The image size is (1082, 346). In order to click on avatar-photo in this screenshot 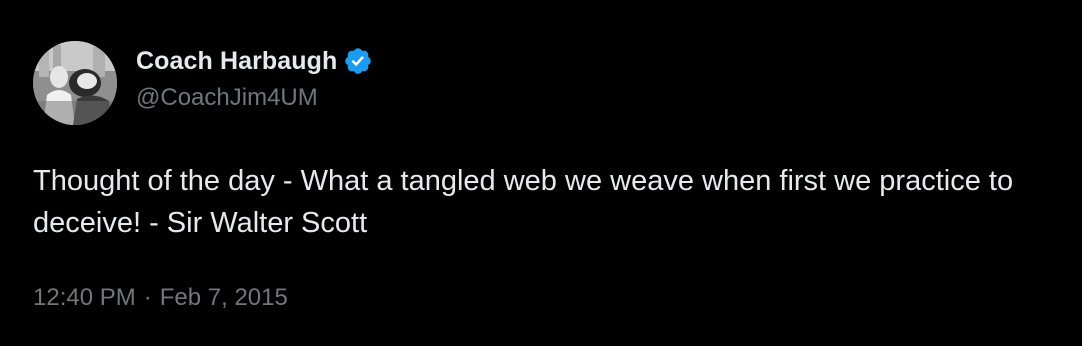, I will do `click(75, 83)`.